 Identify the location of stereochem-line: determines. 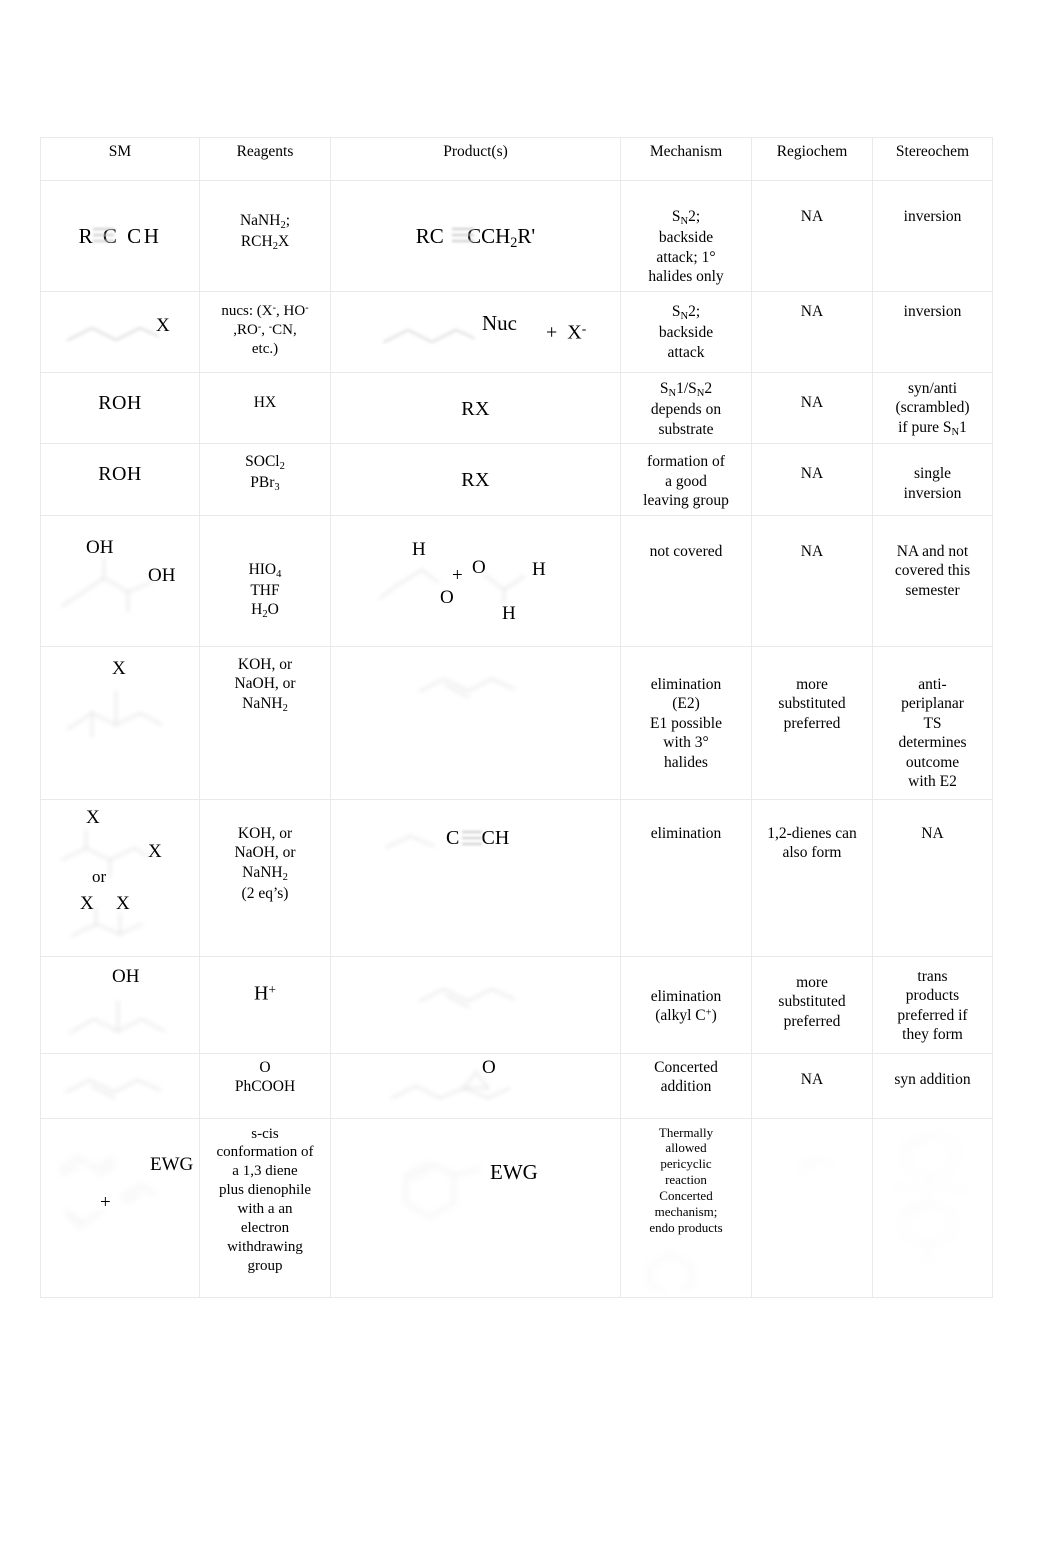
(932, 743).